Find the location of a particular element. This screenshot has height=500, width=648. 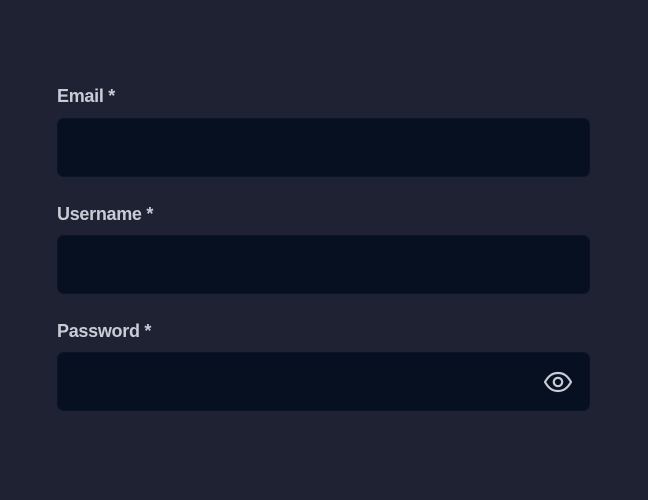

username-field-container is located at coordinates (323, 264).